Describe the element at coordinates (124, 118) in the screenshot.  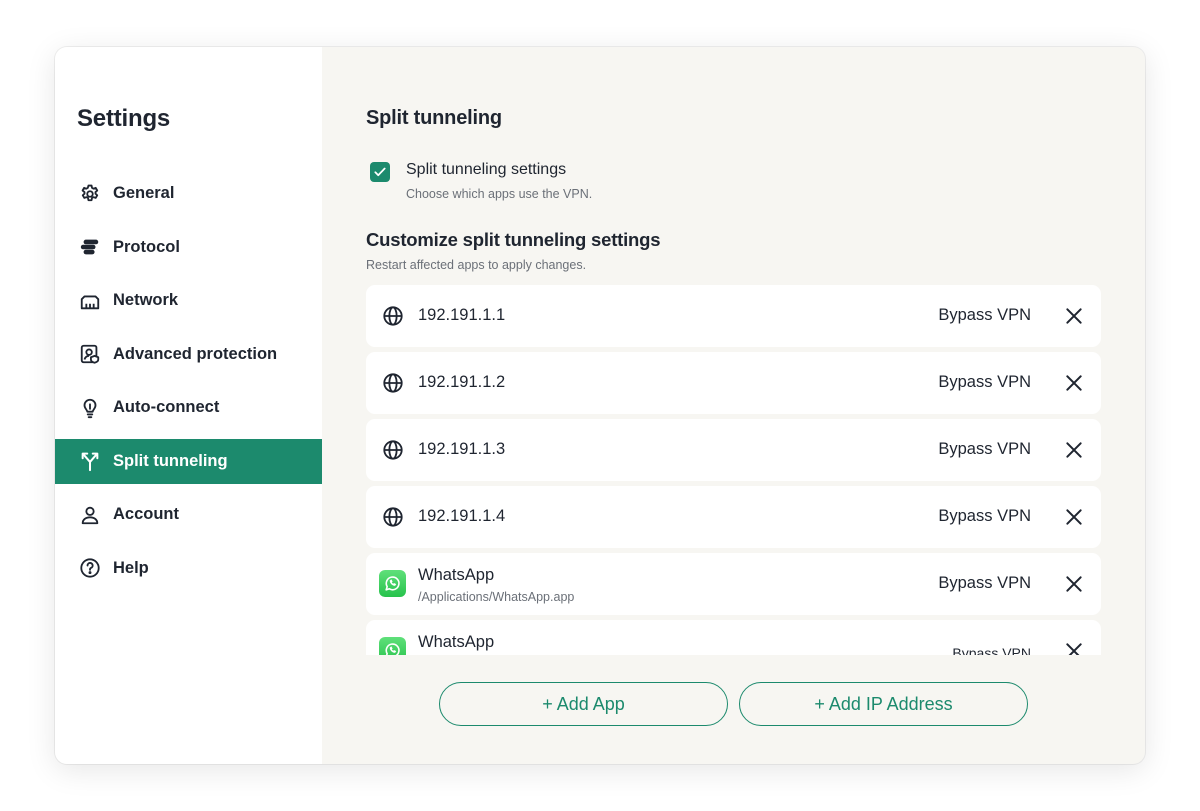
I see `sidebar-title: Settings` at that location.